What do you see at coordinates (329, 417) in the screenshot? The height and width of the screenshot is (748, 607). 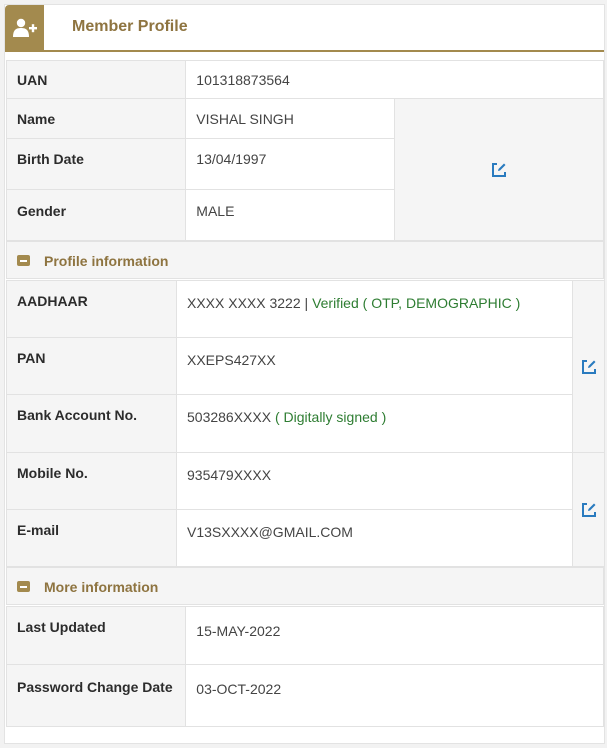 I see `bank-status: ( Digitally signed )` at bounding box center [329, 417].